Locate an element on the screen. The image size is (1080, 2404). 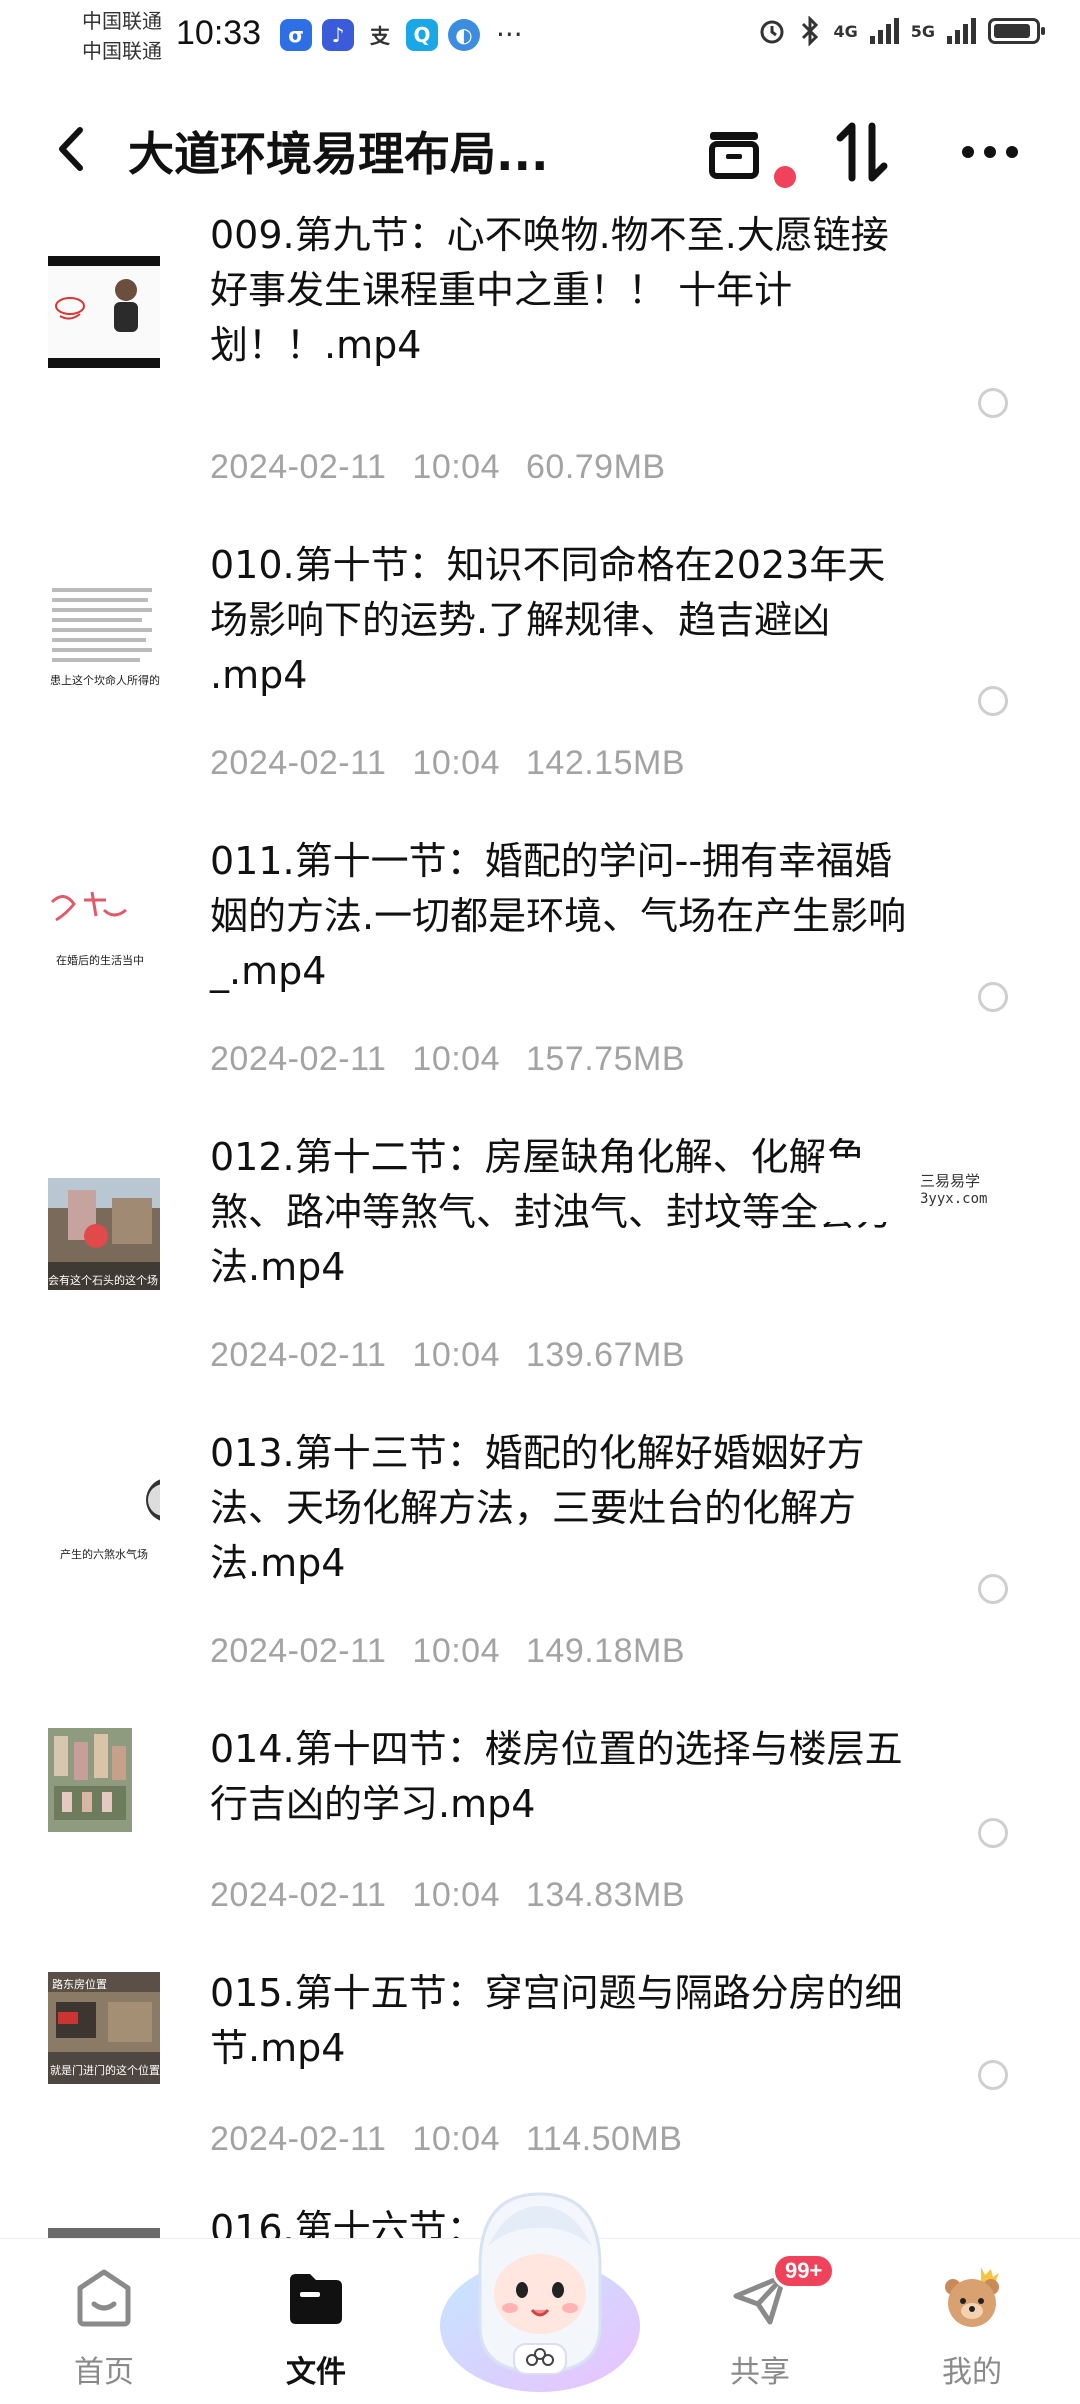
more-notifications-icon: ··· is located at coordinates (509, 34).